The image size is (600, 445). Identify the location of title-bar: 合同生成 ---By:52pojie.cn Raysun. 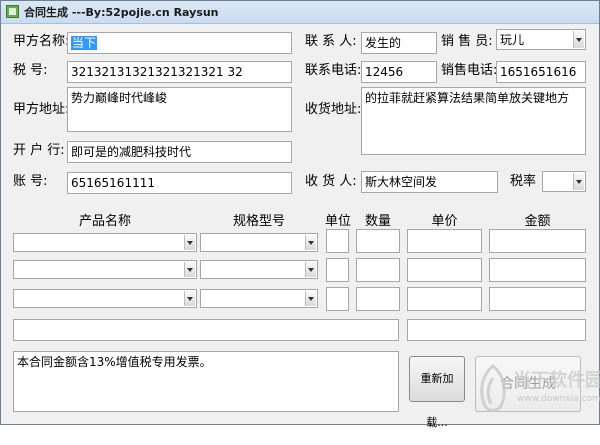
(300, 12).